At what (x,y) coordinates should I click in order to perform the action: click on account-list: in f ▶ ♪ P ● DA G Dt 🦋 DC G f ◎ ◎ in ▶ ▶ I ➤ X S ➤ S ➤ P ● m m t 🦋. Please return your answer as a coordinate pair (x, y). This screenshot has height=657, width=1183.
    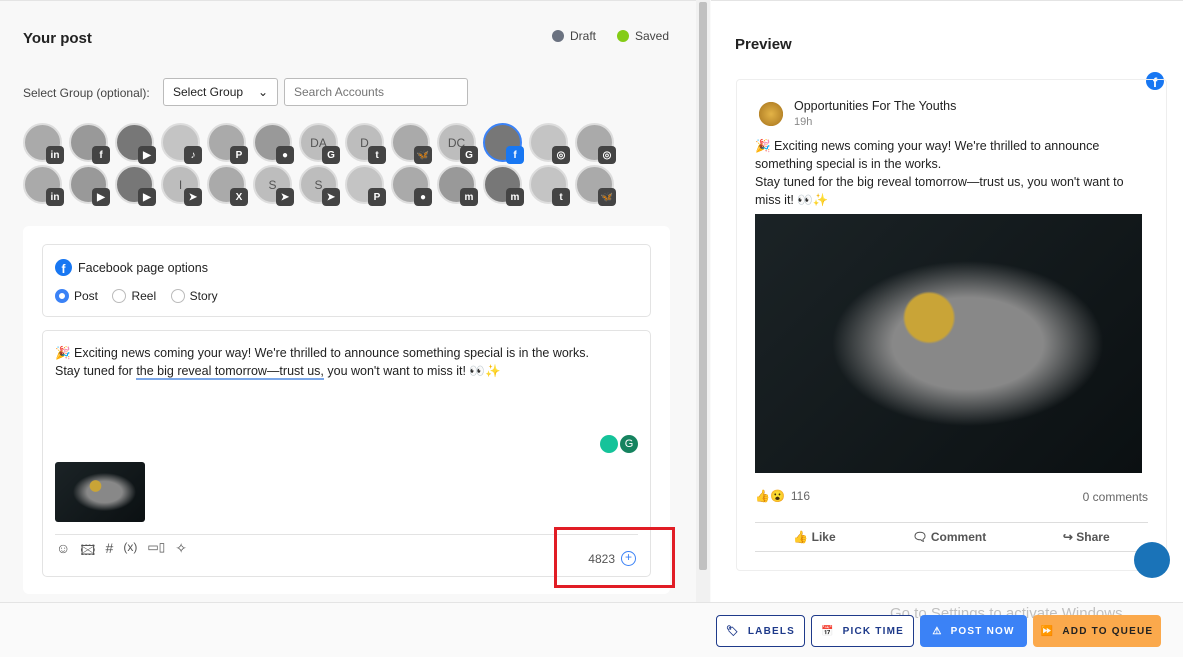
    Looking at the image, I should click on (333, 165).